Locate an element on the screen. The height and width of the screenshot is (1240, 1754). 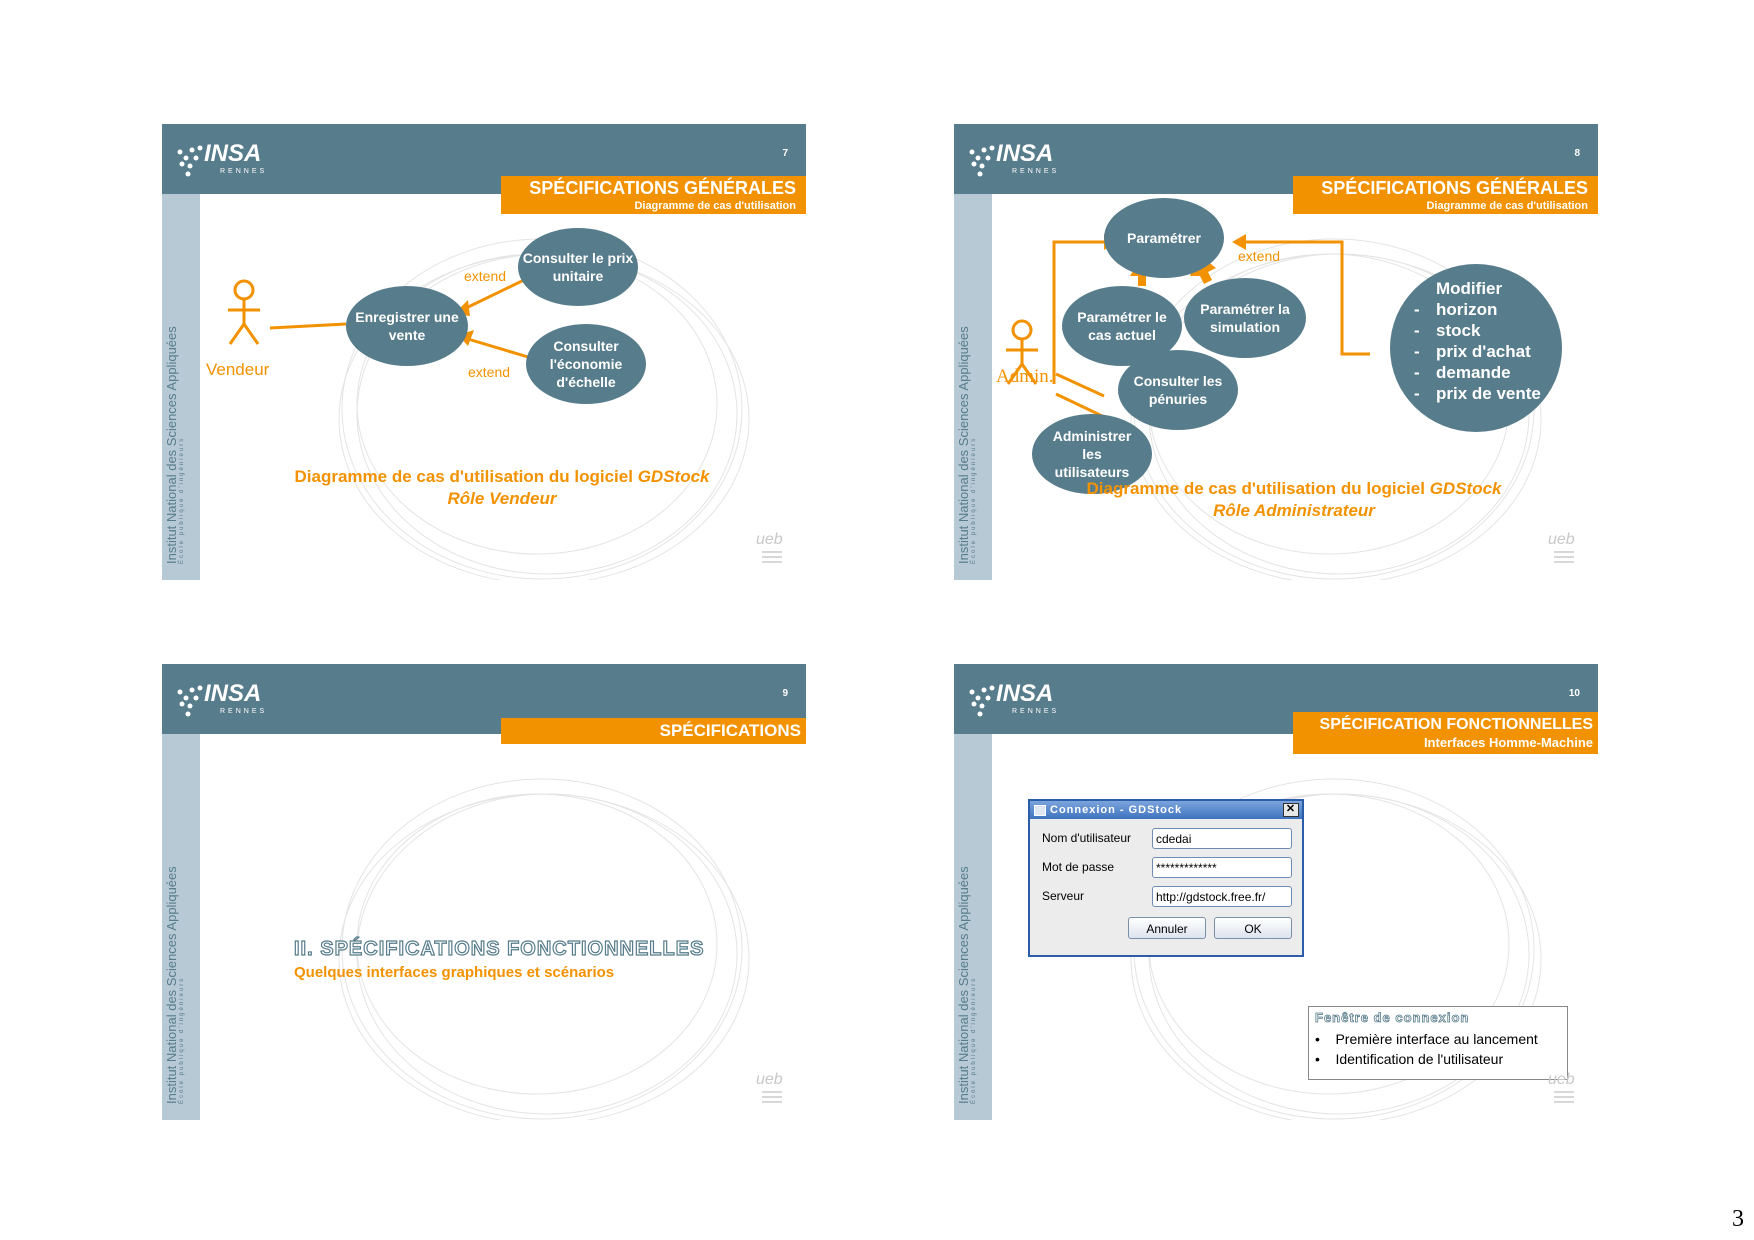
note-item: • Identification de l'utilisateur is located at coordinates (1409, 1059).